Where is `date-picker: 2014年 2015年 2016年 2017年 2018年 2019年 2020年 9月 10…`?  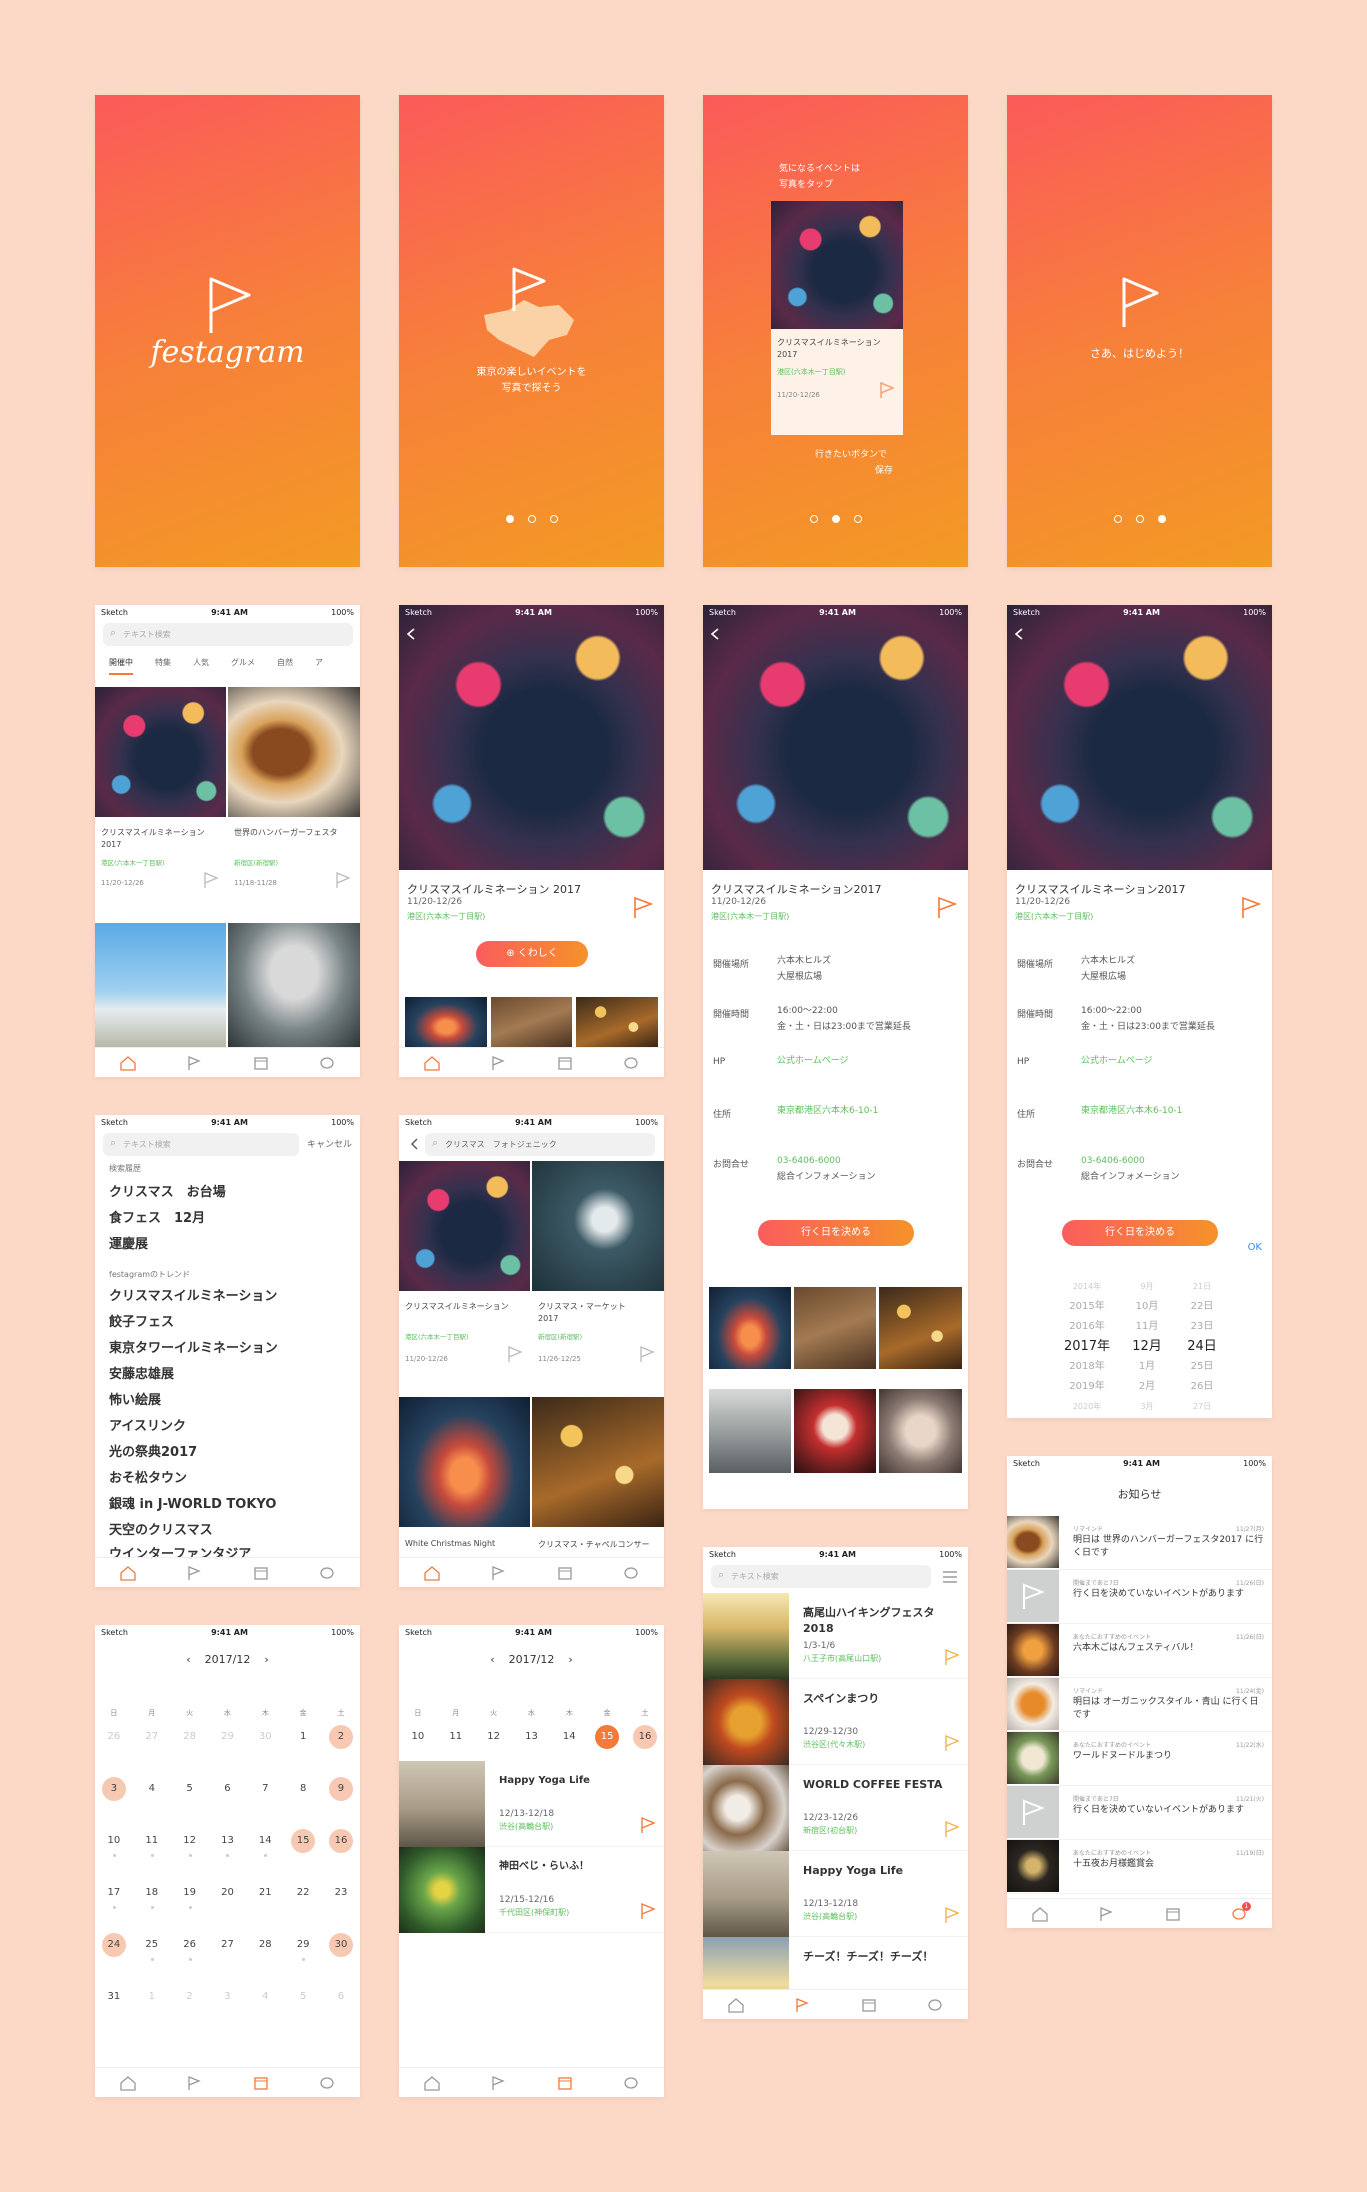
date-picker: 2014年 2015年 2016年 2017年 2018年 2019年 2020年 9月 10… is located at coordinates (1139, 1345).